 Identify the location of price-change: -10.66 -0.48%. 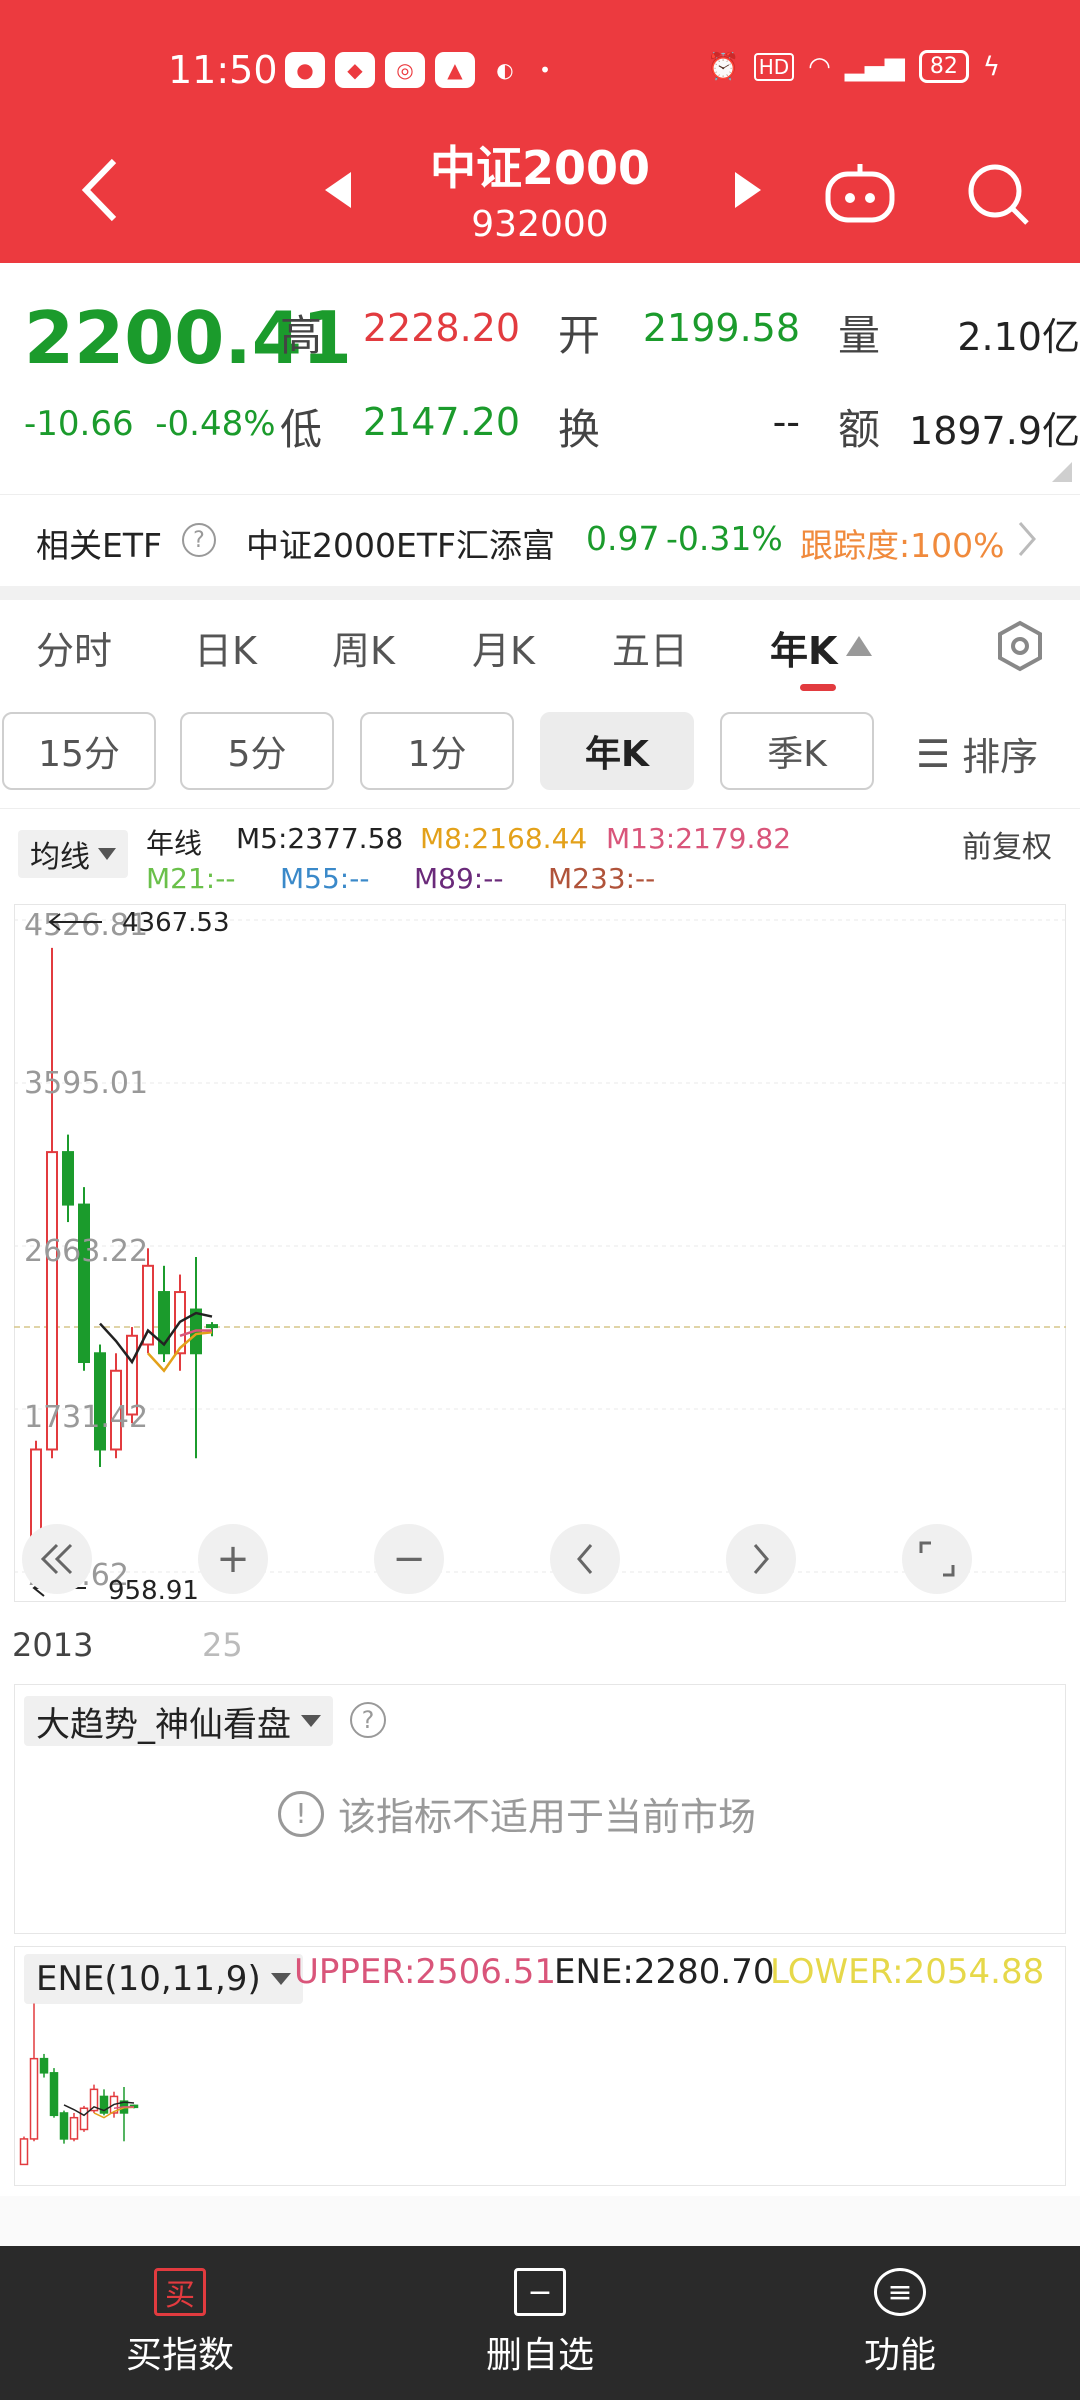
(150, 424).